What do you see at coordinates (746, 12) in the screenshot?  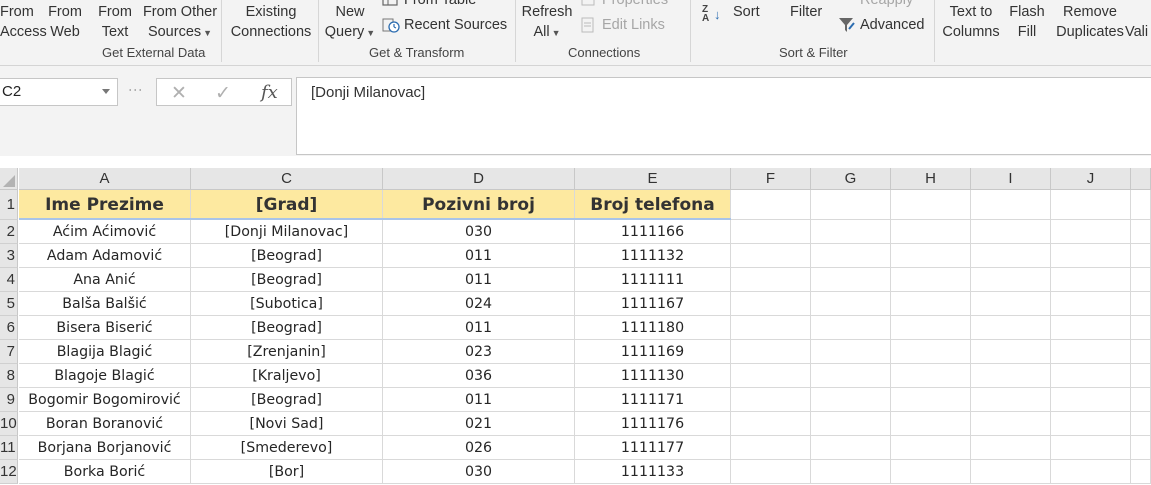 I see `sort-button: Sort` at bounding box center [746, 12].